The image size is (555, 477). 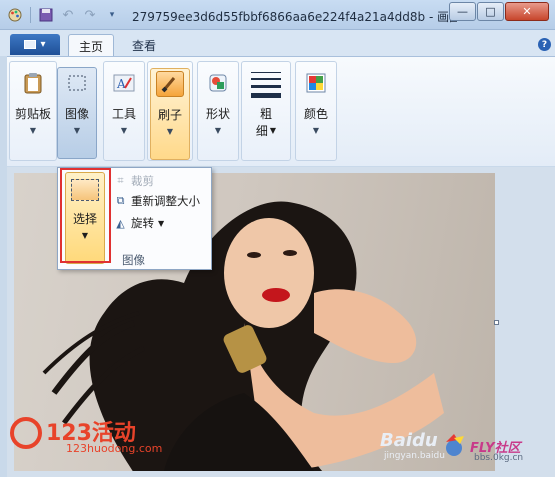 I want to click on redo-icon: ↷, so click(x=90, y=15).